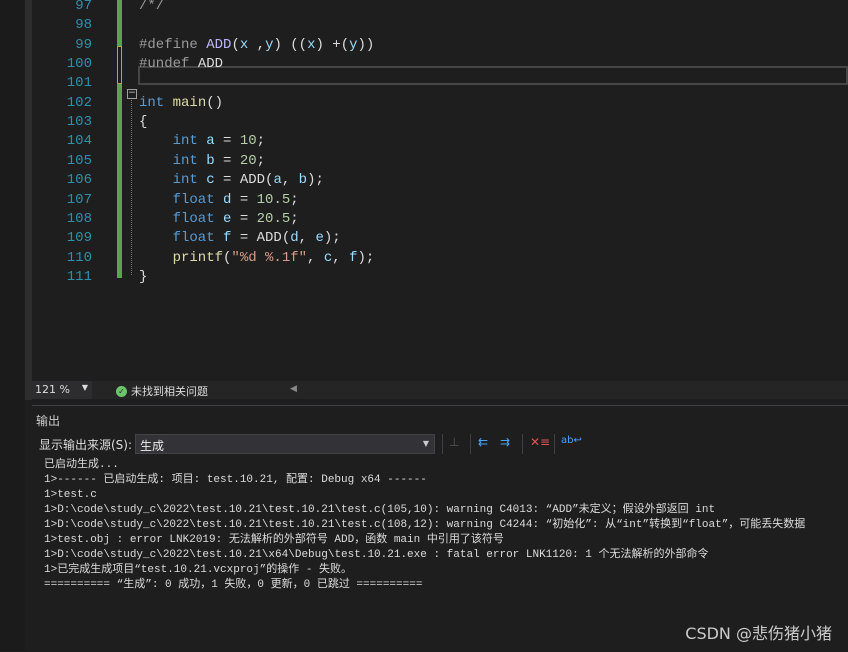 The height and width of the screenshot is (652, 848). I want to click on indent-guide, so click(131, 187).